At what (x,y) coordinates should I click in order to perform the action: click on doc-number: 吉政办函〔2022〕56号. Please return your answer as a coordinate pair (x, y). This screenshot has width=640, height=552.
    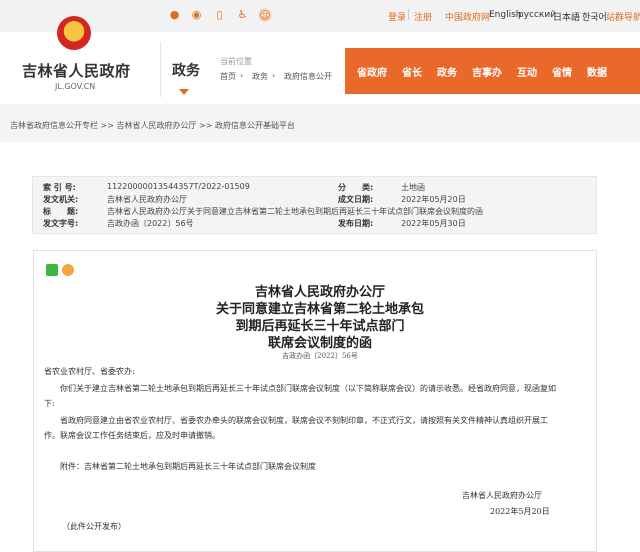
    Looking at the image, I should click on (320, 356).